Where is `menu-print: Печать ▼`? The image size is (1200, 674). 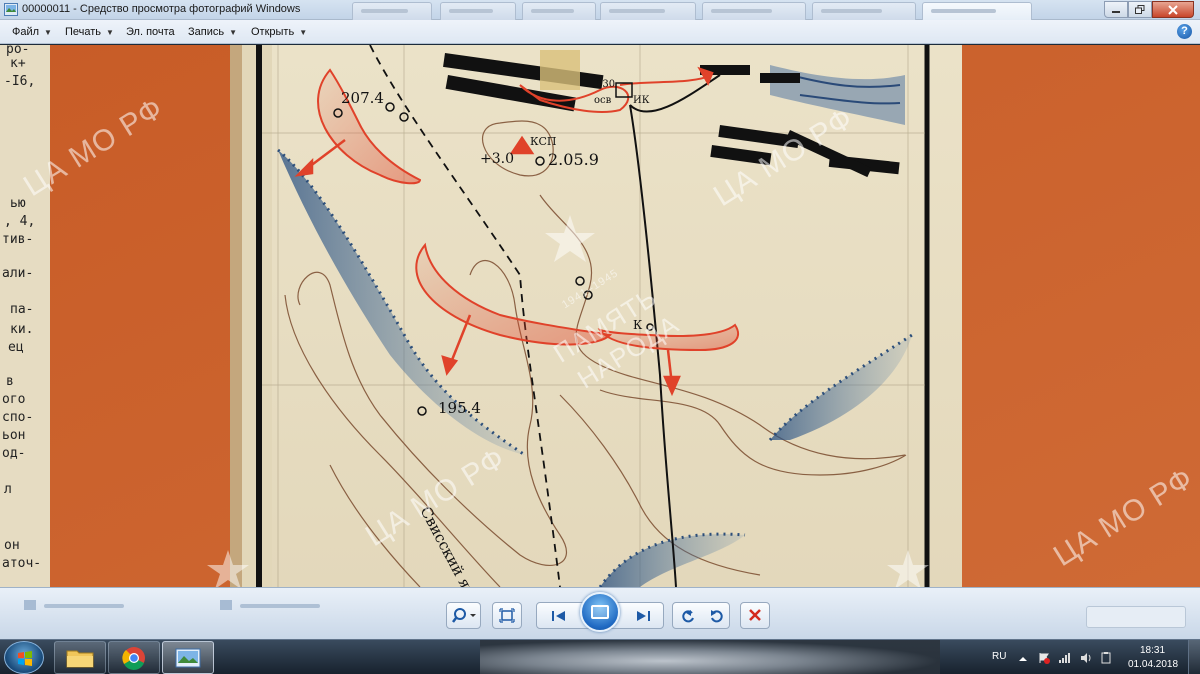
menu-print: Печать ▼ is located at coordinates (89, 32).